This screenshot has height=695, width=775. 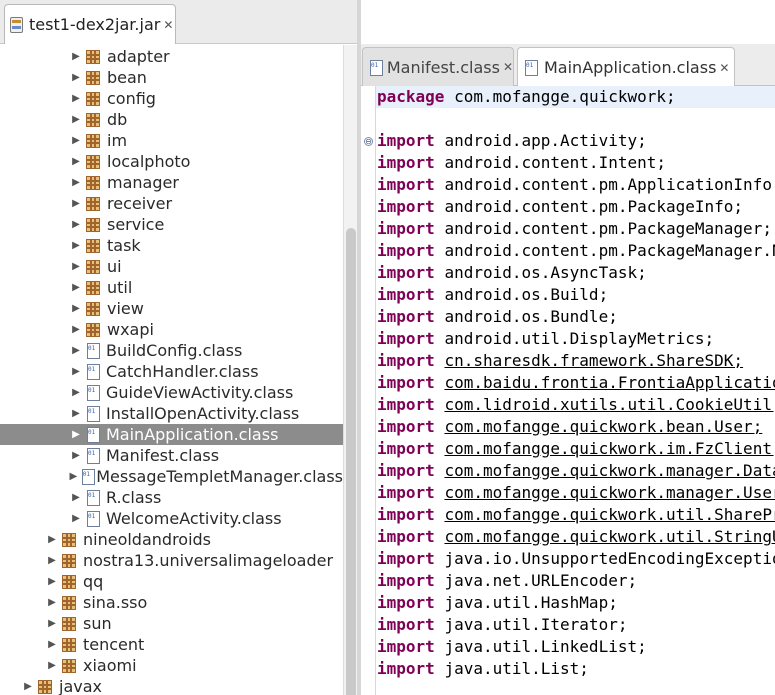 I want to click on import-link: com.mofangge.quickwork.util.StringUtil;, so click(x=609, y=536).